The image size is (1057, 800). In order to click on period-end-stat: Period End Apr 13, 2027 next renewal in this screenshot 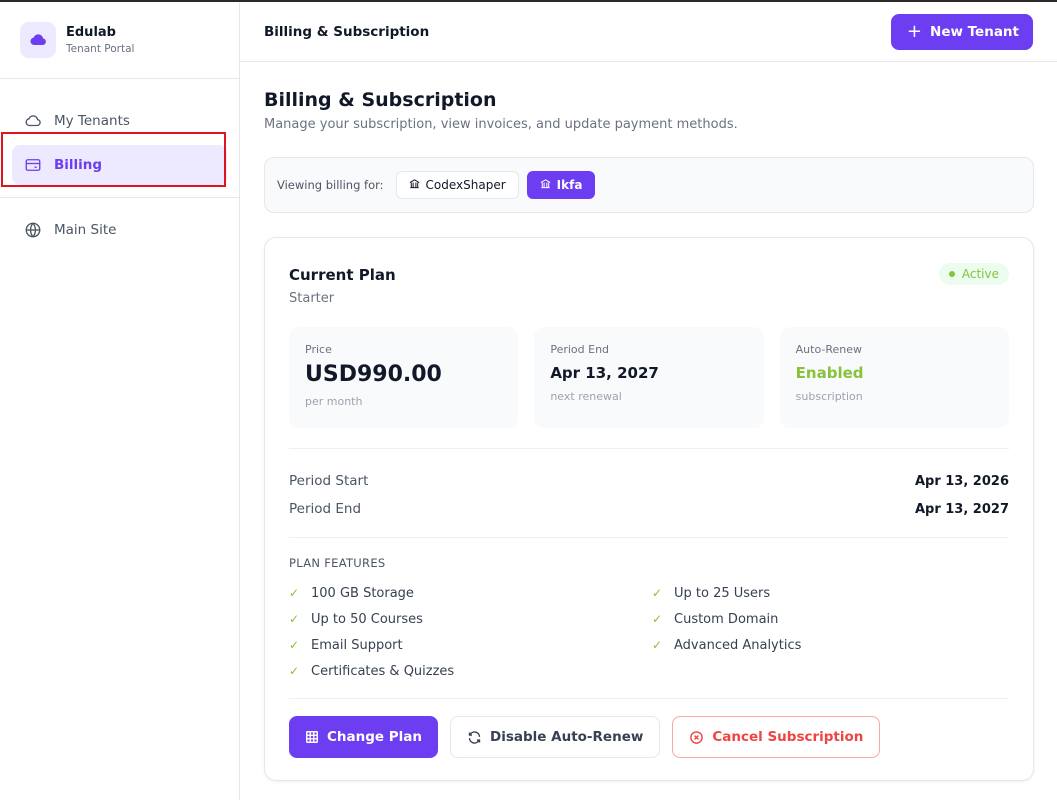, I will do `click(649, 377)`.